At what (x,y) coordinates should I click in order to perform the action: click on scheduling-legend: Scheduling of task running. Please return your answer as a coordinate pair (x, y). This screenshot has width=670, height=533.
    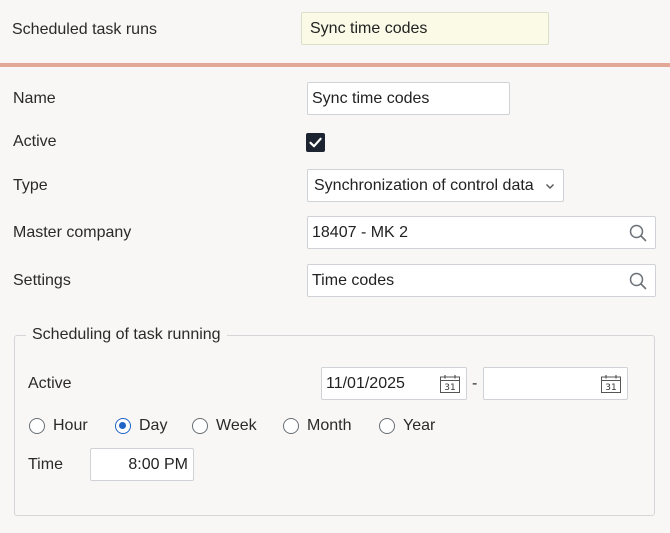
    Looking at the image, I should click on (126, 335).